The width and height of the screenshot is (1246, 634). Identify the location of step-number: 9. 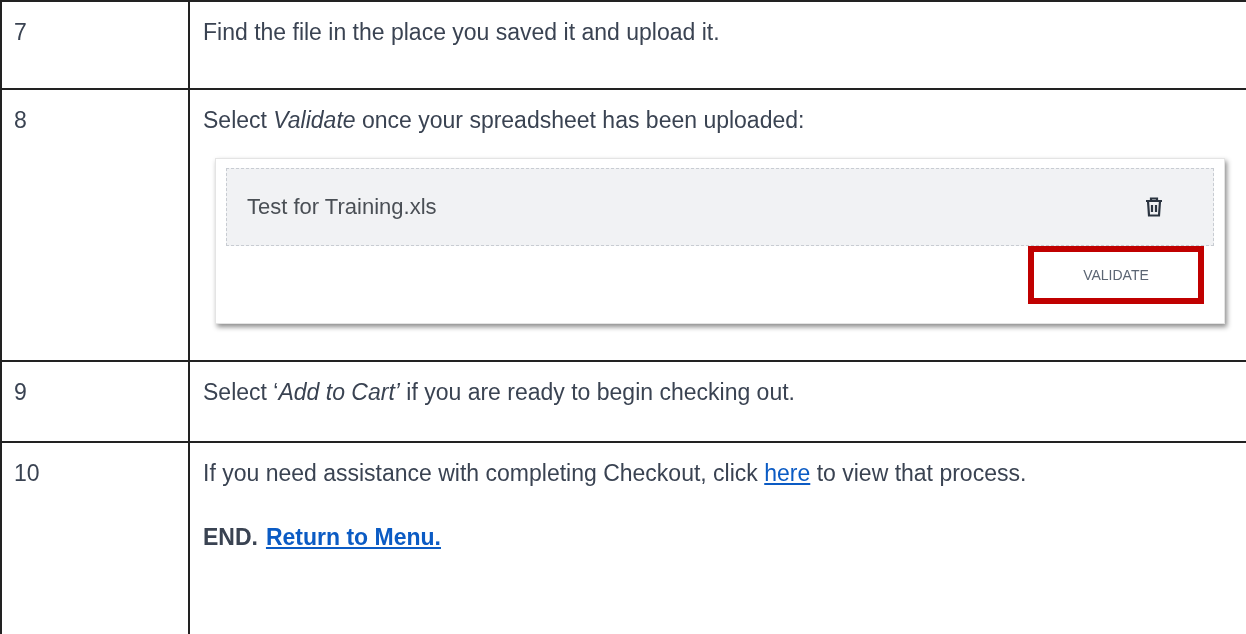
(20, 392).